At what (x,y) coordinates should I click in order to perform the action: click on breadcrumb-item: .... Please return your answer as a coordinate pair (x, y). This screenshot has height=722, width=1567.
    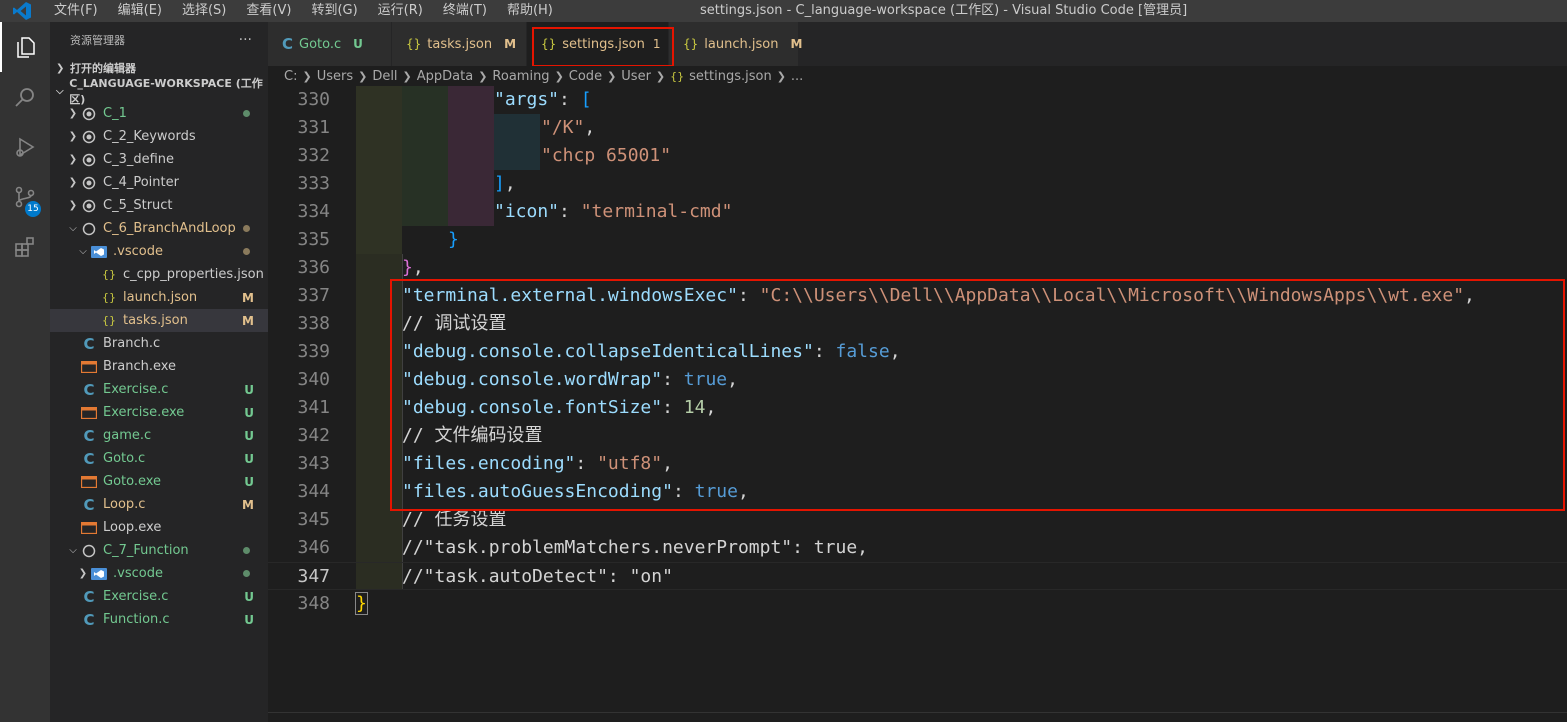
    Looking at the image, I should click on (797, 76).